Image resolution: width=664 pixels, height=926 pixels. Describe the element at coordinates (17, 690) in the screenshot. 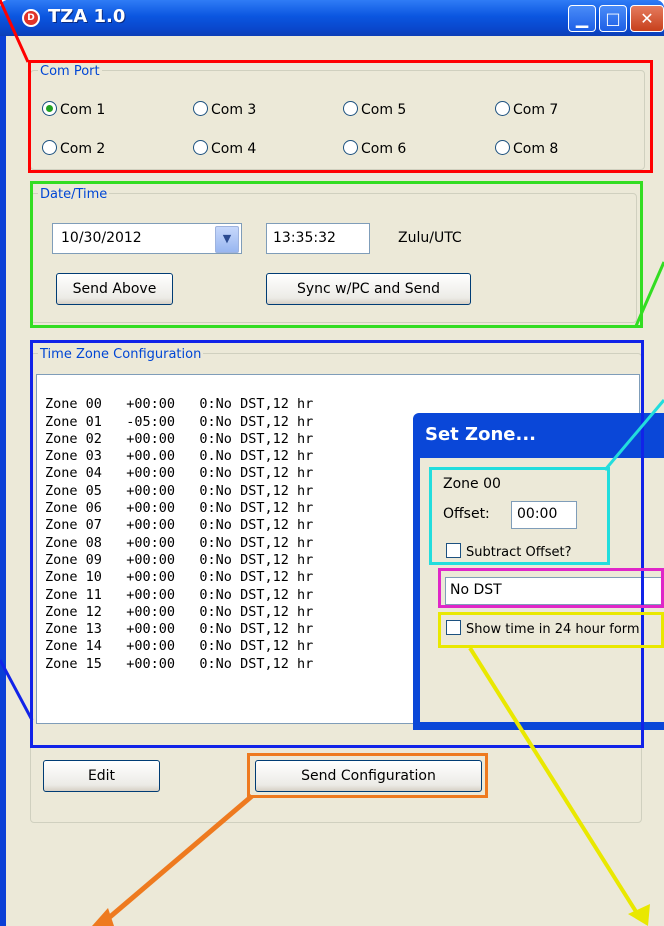

I see `annotation-arrow-blue` at that location.